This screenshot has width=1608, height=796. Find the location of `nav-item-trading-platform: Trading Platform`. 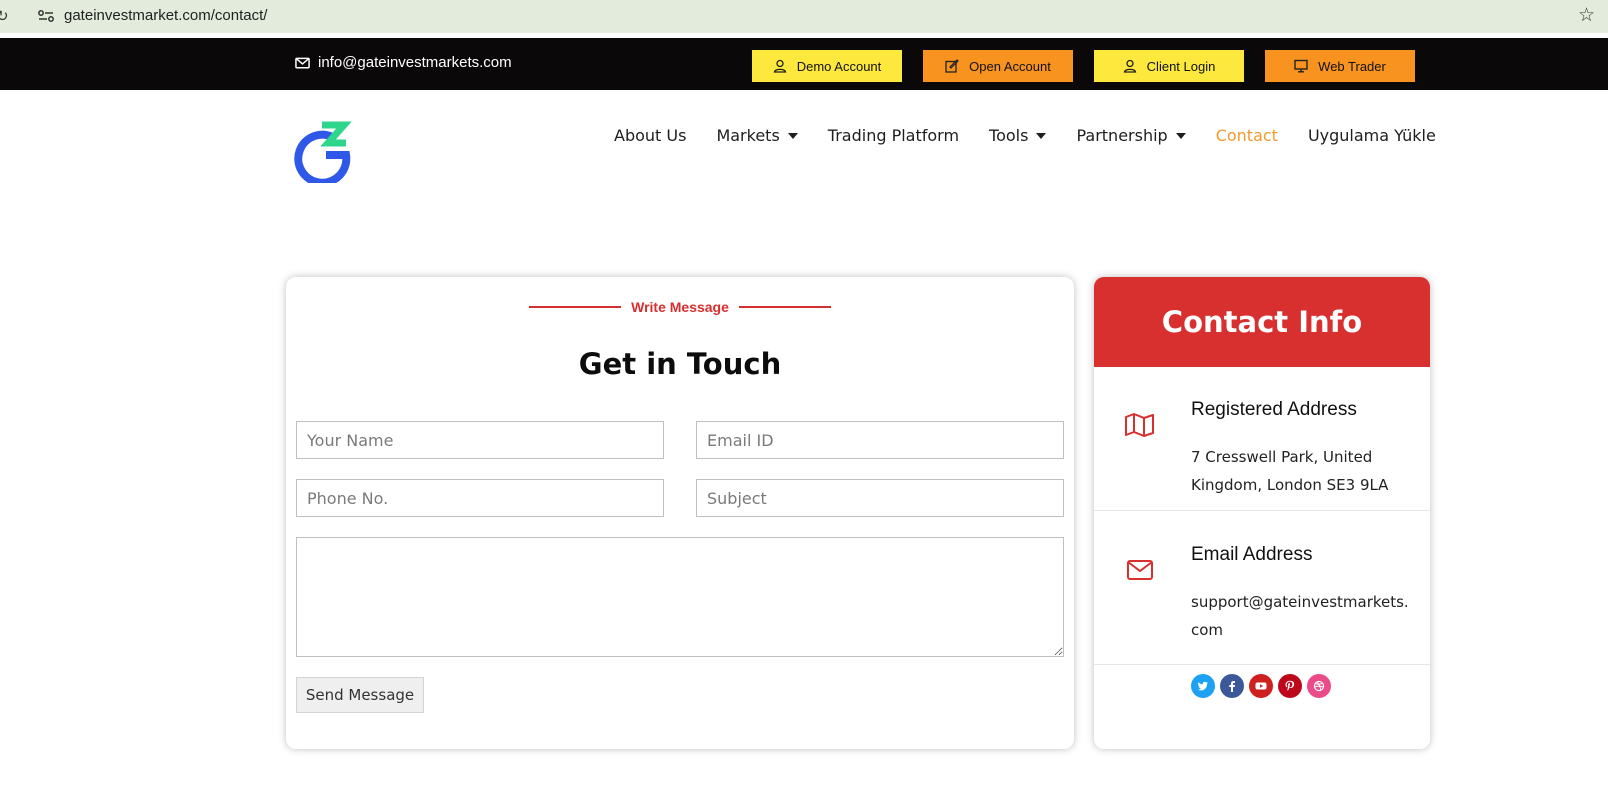

nav-item-trading-platform: Trading Platform is located at coordinates (893, 135).